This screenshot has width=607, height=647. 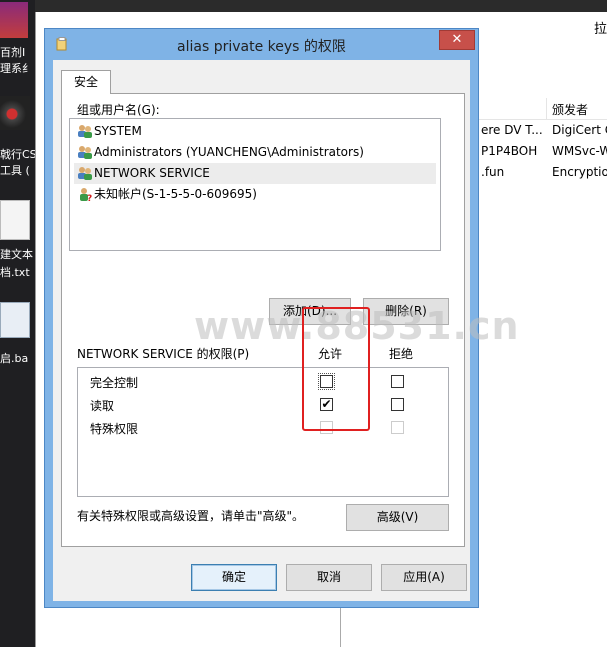 What do you see at coordinates (255, 173) in the screenshot?
I see `list-item: NETWORK SERVICE` at bounding box center [255, 173].